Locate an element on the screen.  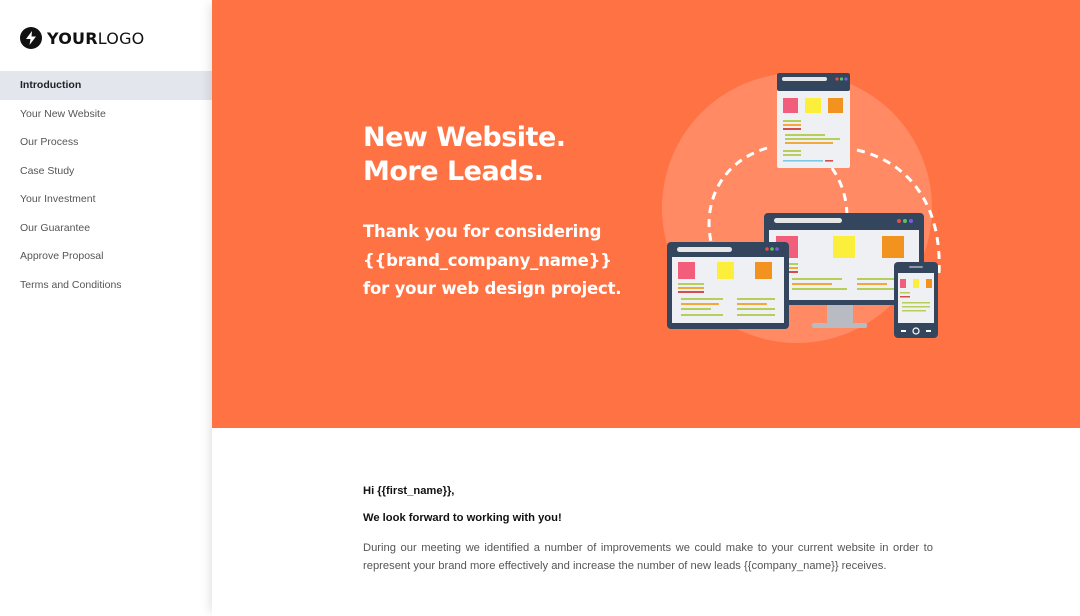
sidebar-item-your-new-website: Your New Website is located at coordinates (106, 114).